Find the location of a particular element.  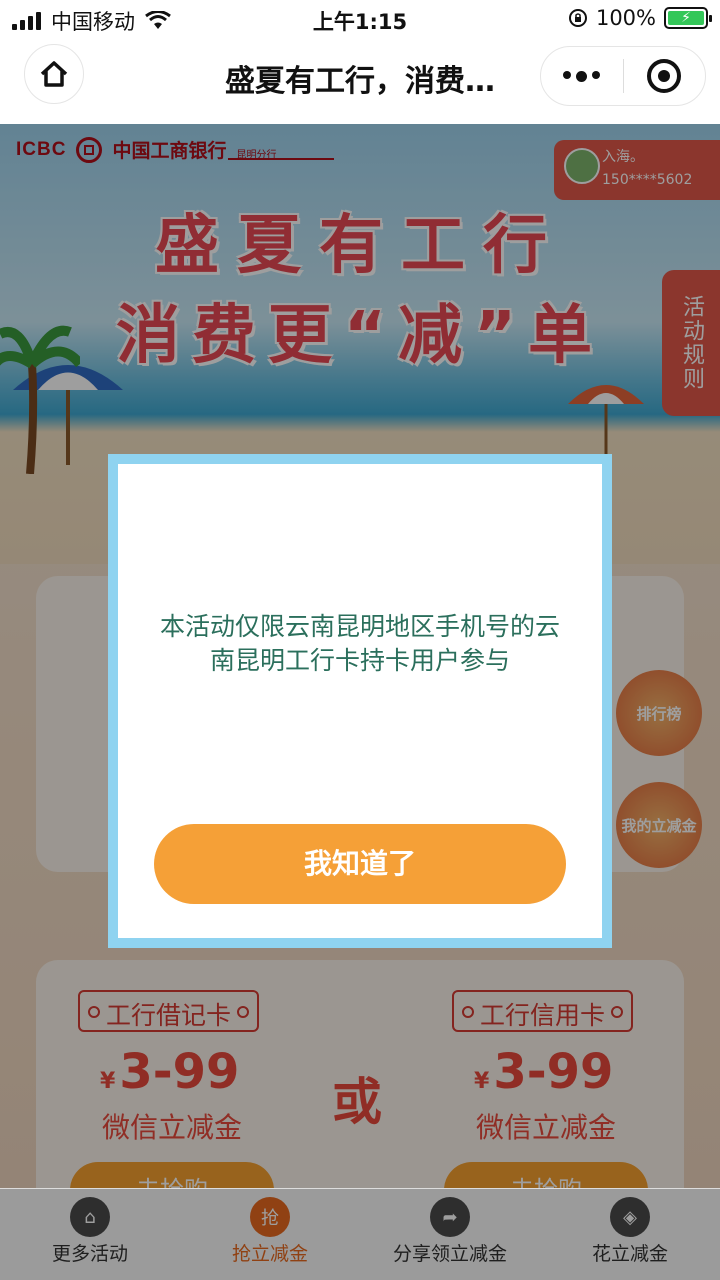

bottom-tab-bar: ⌂ 更多活动 抢 抢立减金 ➦ 分享领立减金 ◈ 花立减金 is located at coordinates (360, 1234).